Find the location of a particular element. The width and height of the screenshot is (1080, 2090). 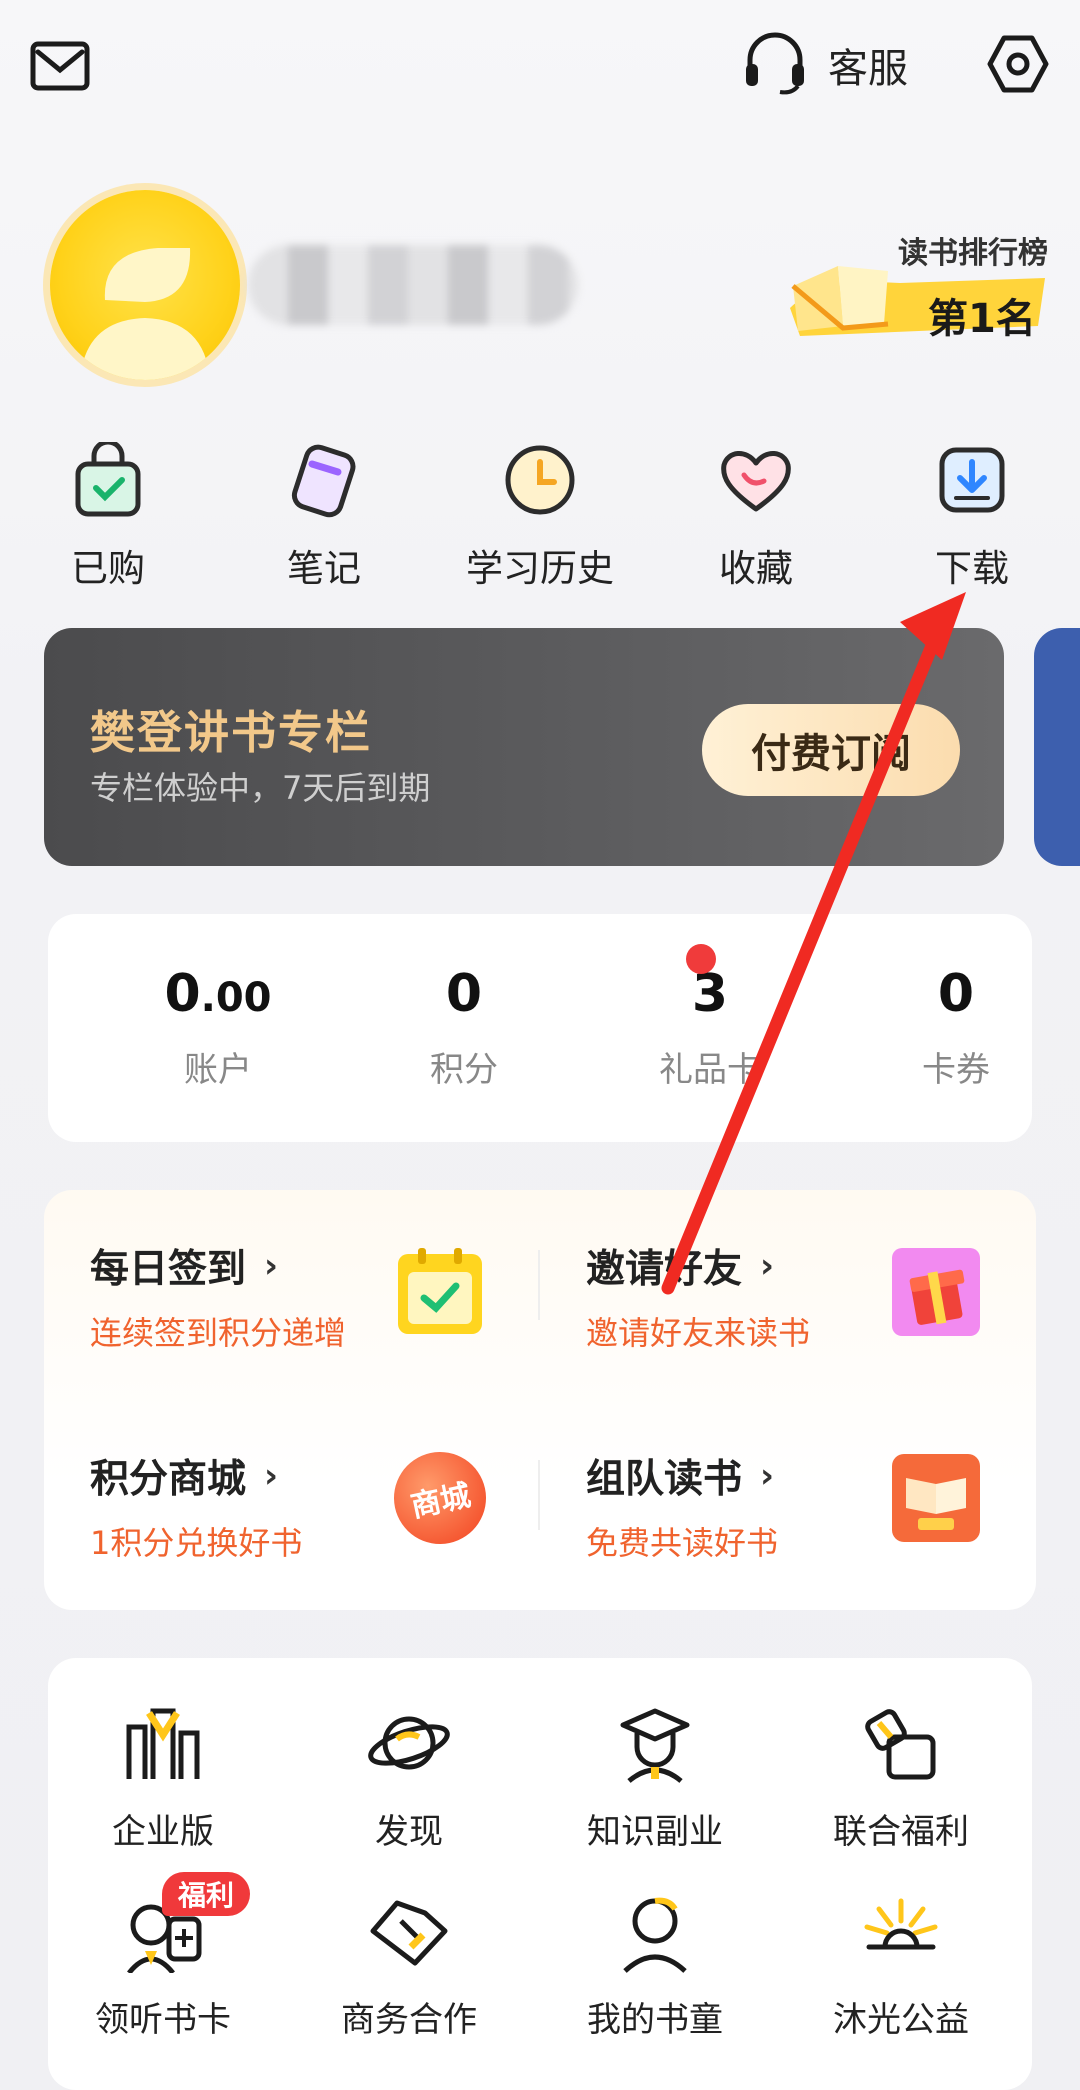

welfare-badge: 福利 is located at coordinates (206, 1894).